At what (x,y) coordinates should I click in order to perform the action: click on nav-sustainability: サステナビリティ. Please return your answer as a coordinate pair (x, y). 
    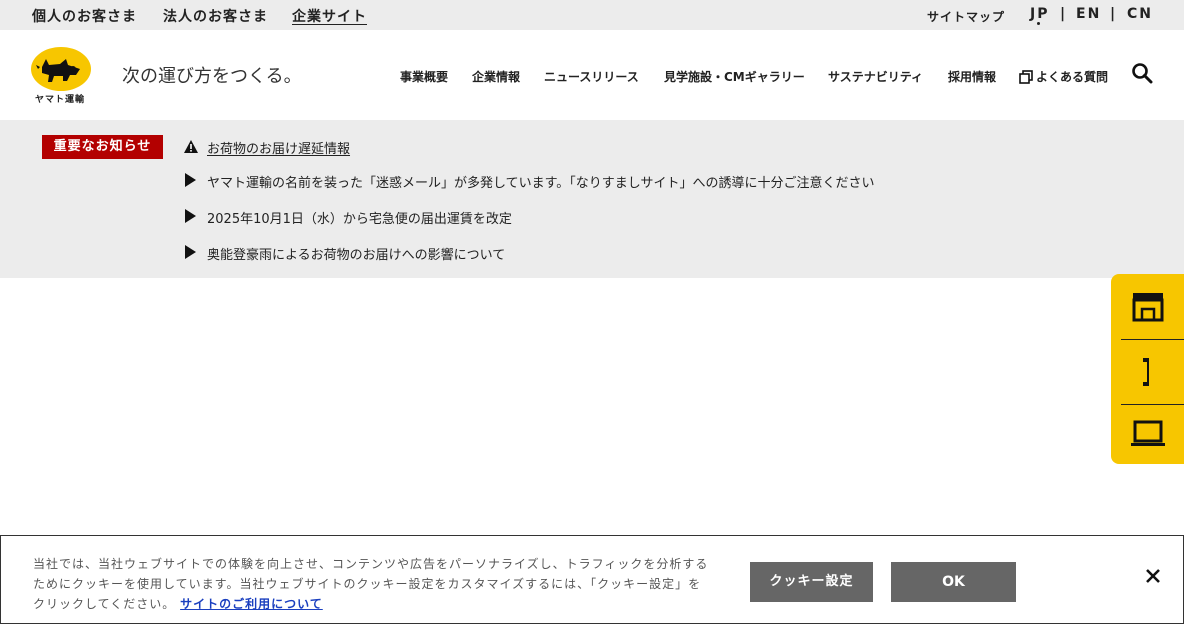
    Looking at the image, I should click on (875, 76).